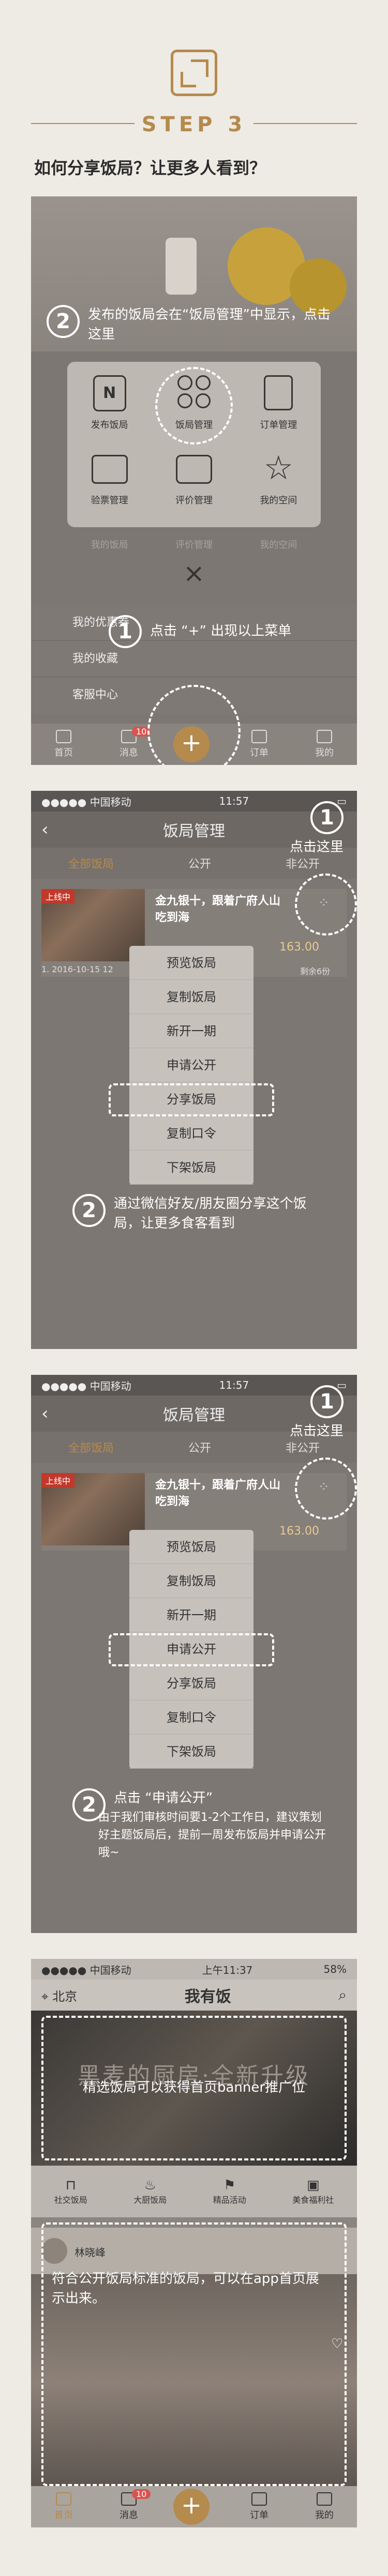  Describe the element at coordinates (194, 486) in the screenshot. I see `menu-item-reviews: 评价管理` at that location.